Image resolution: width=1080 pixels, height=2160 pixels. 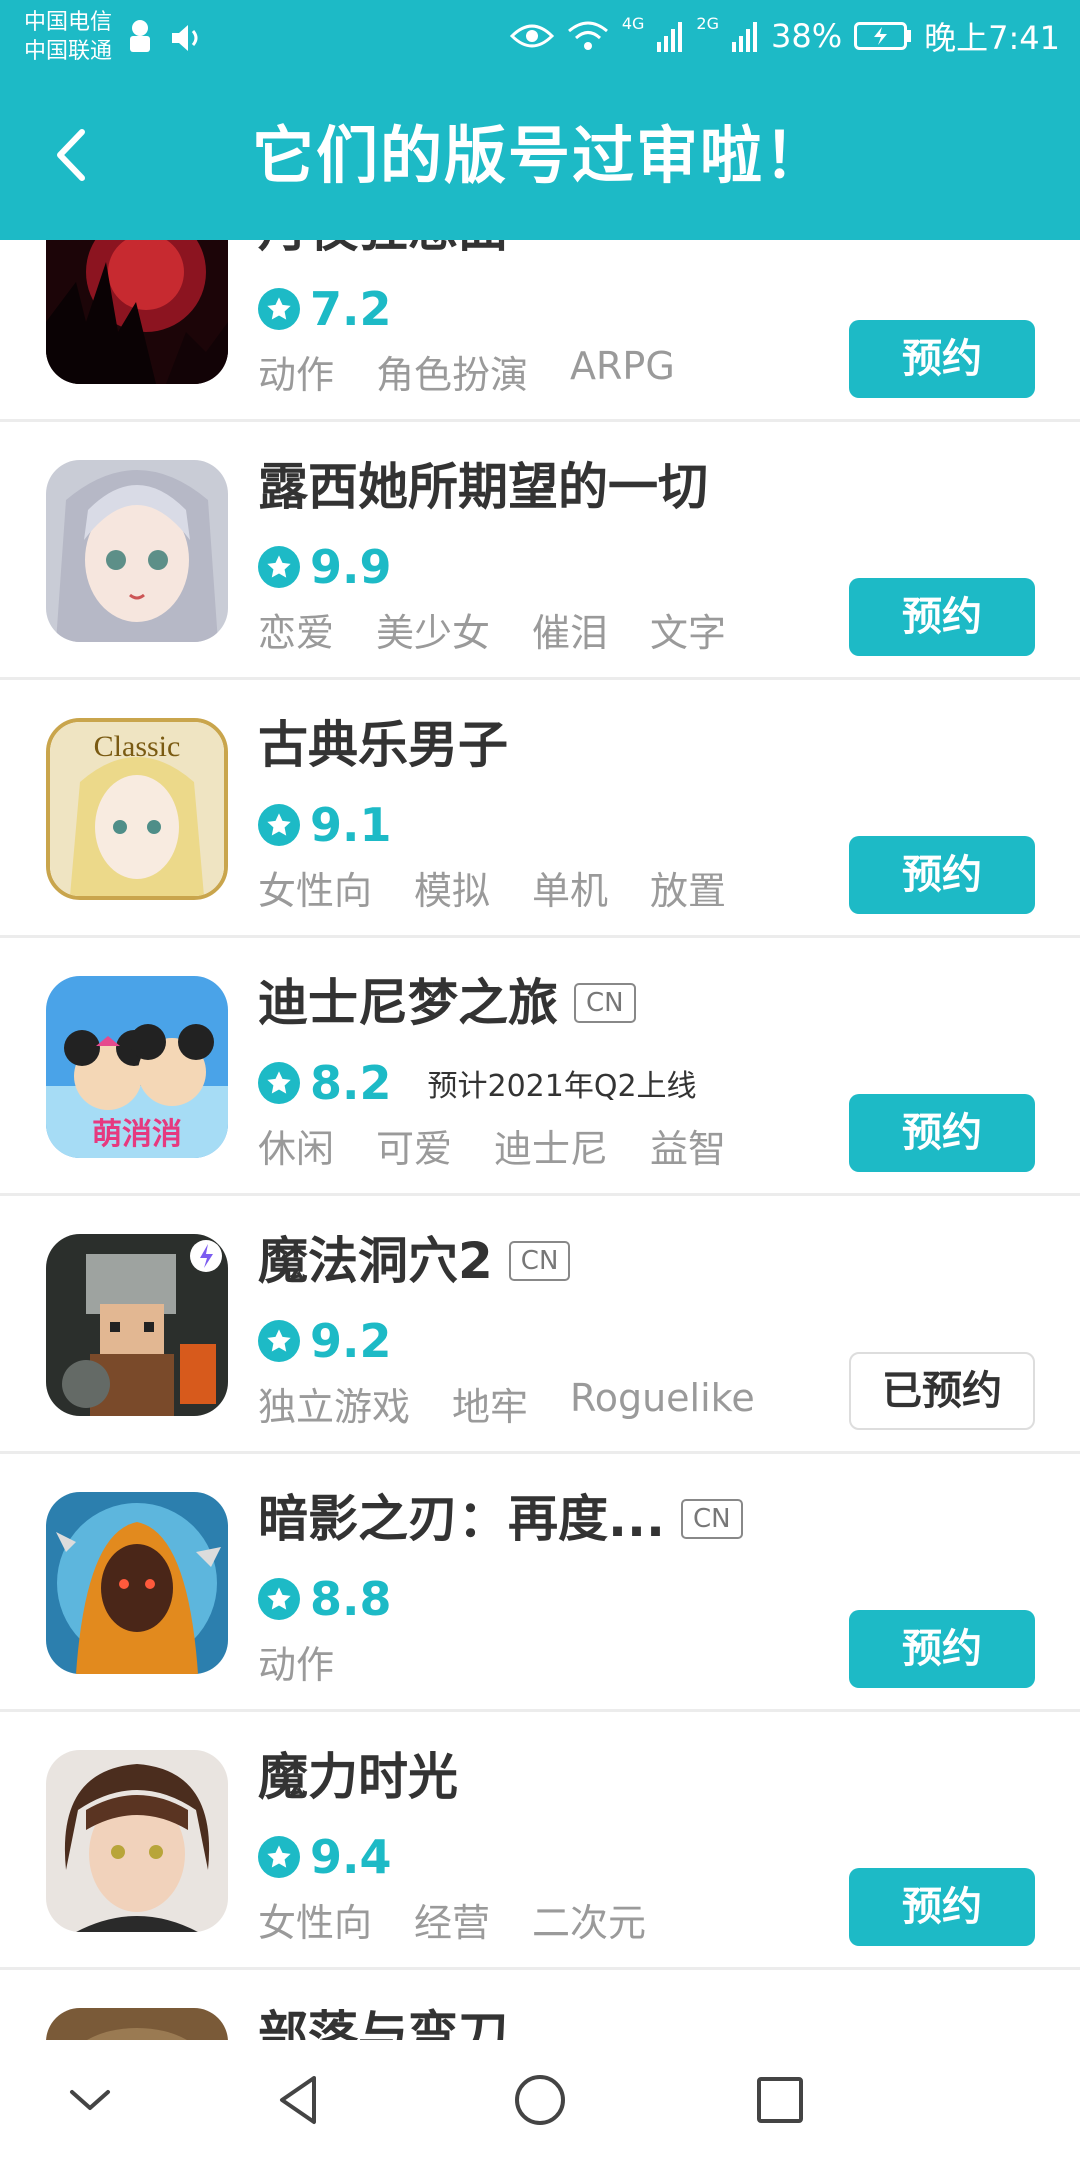 I want to click on game-row: 魔力时光 9.4 女性向 经营 二次元 预约, so click(x=540, y=1841).